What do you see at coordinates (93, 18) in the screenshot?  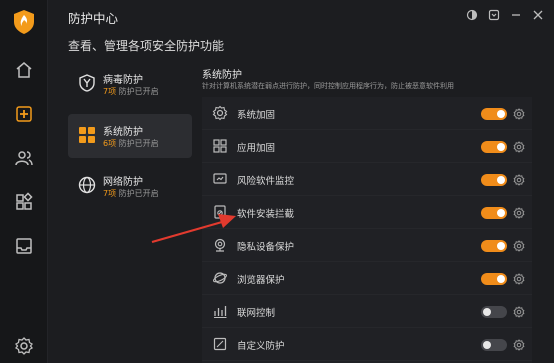 I see `app-title: 防护中心` at bounding box center [93, 18].